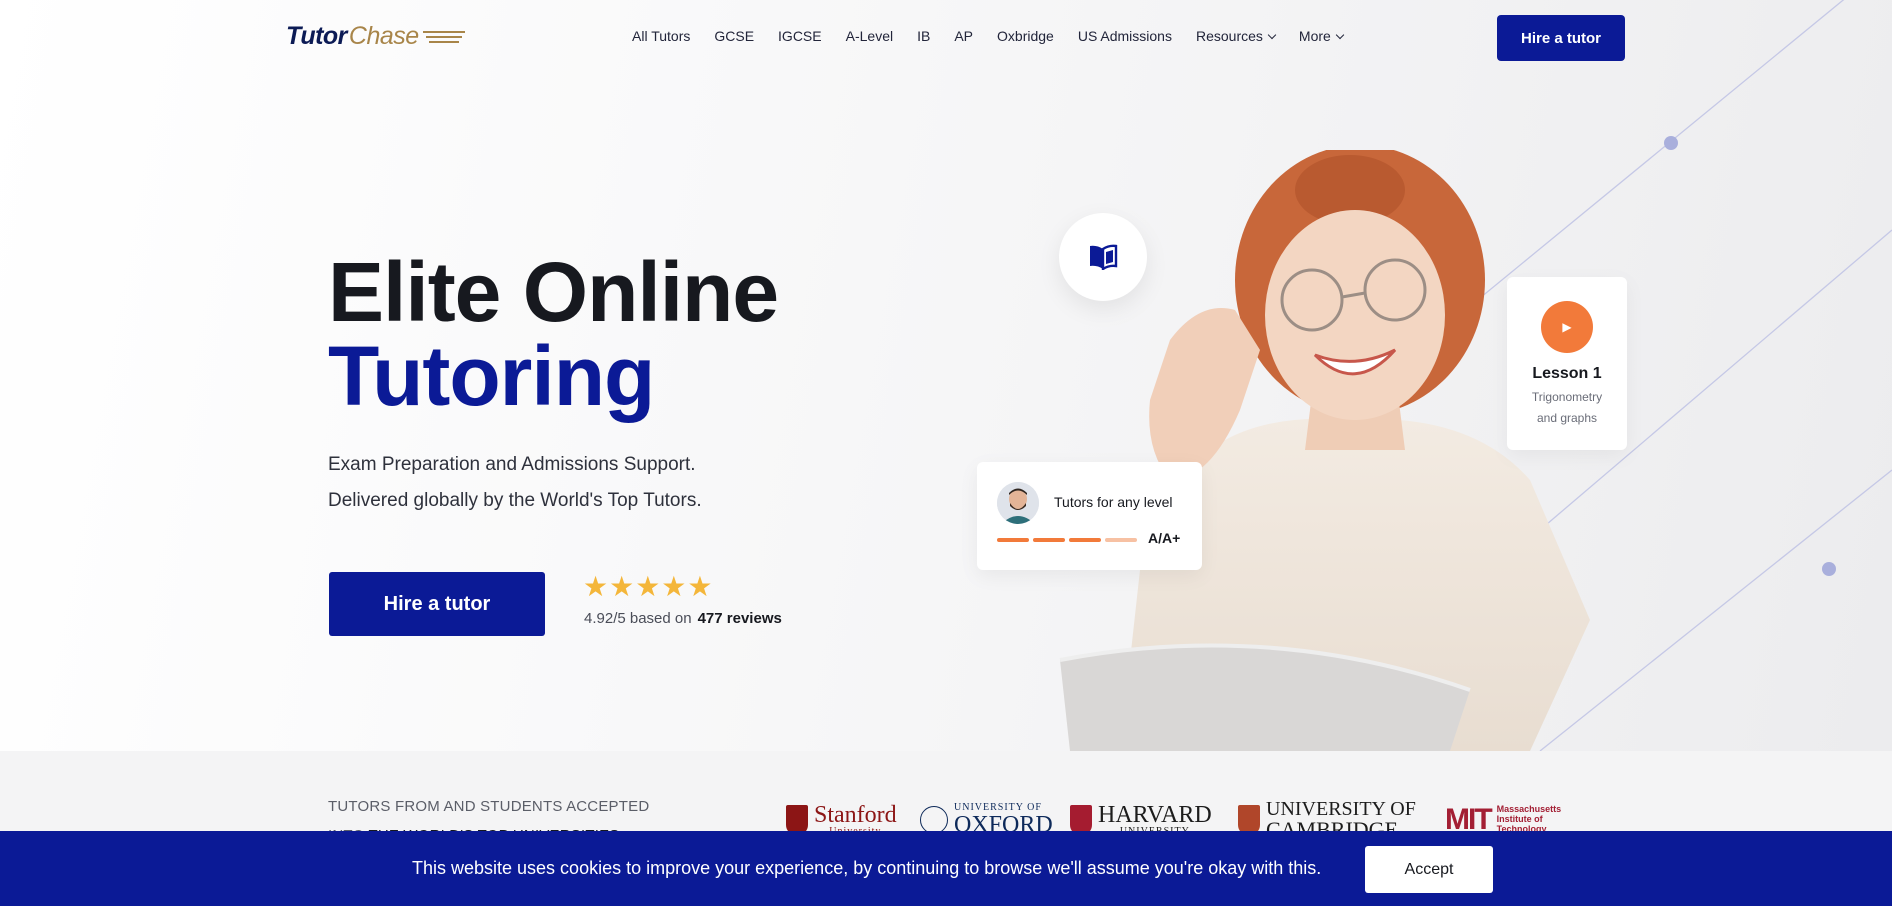 The height and width of the screenshot is (906, 1892). Describe the element at coordinates (491, 376) in the screenshot. I see `title-line-2: Tutoring` at that location.